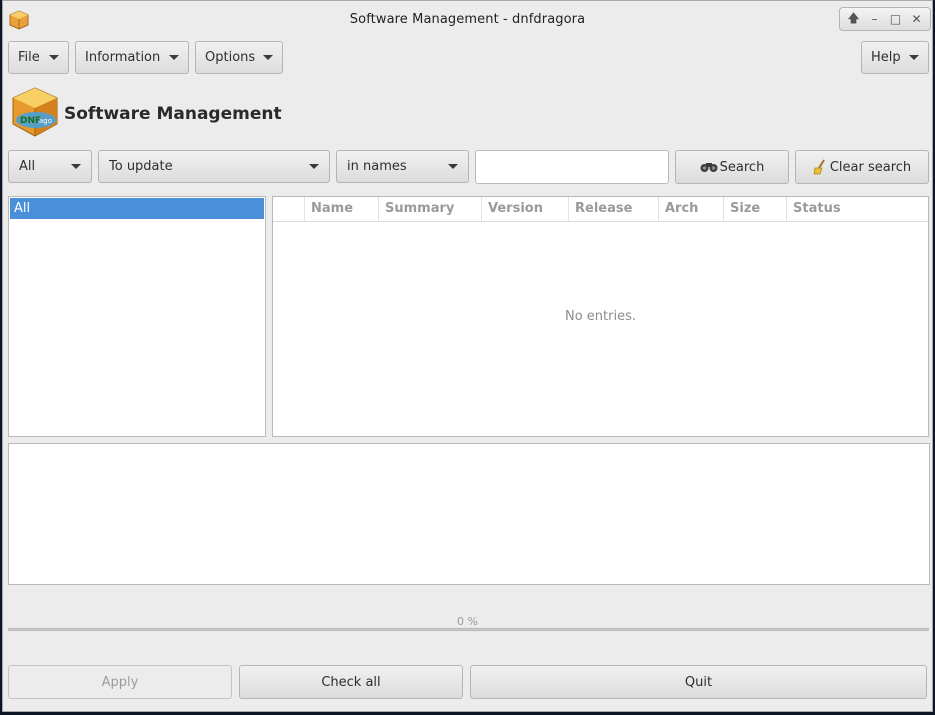 This screenshot has height=715, width=935. I want to click on help-menu-button: Help, so click(895, 57).